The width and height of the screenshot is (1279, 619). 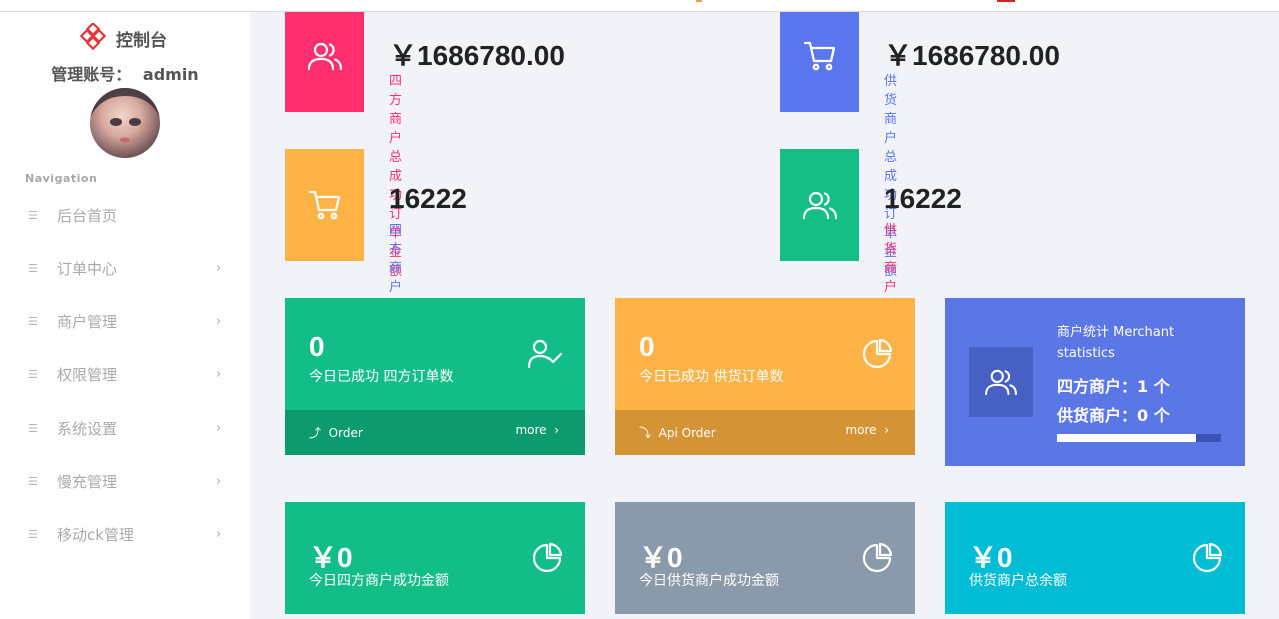 I want to click on sidebar-item-6: ☰ 移动ck管理 ›, so click(x=125, y=534).